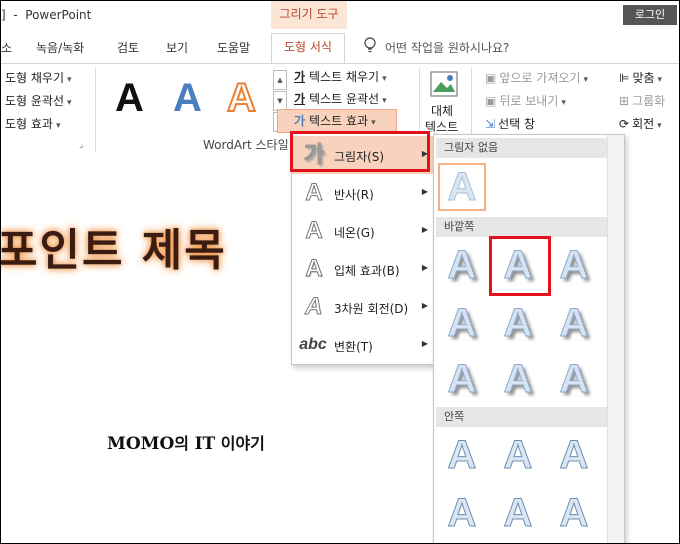 This screenshot has width=680, height=544. Describe the element at coordinates (38, 100) in the screenshot. I see `shape-outline-button: 도형 윤곽선 ▾` at that location.